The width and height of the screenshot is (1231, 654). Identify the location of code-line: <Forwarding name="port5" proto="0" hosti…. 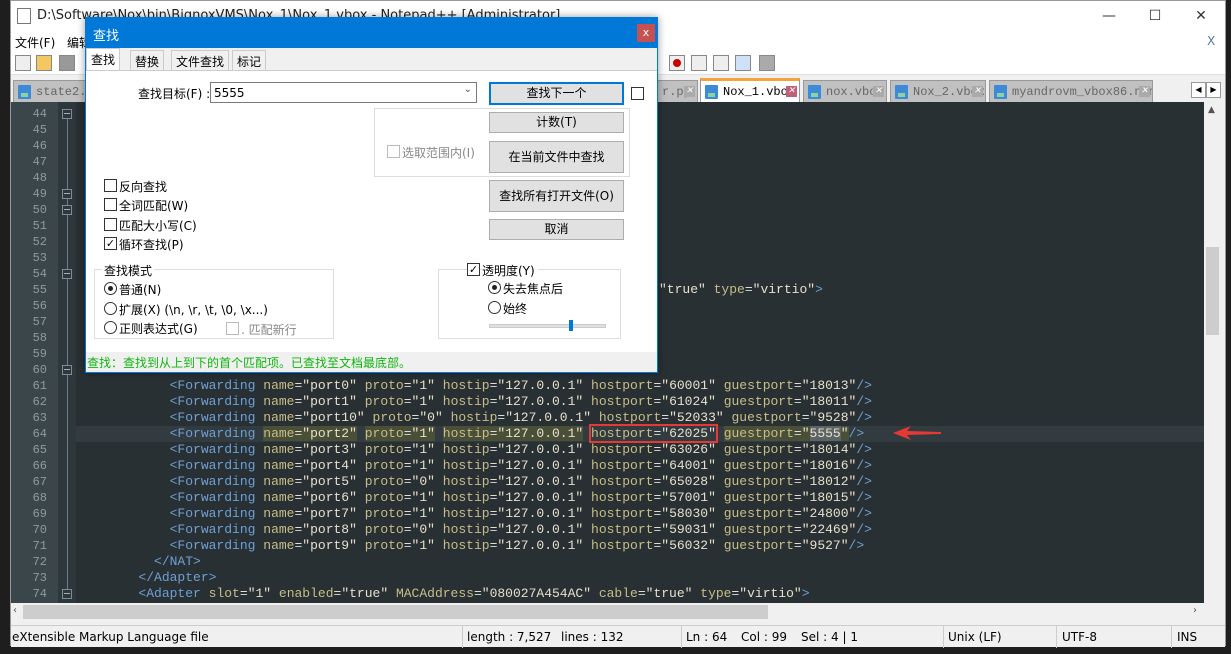
(640, 482).